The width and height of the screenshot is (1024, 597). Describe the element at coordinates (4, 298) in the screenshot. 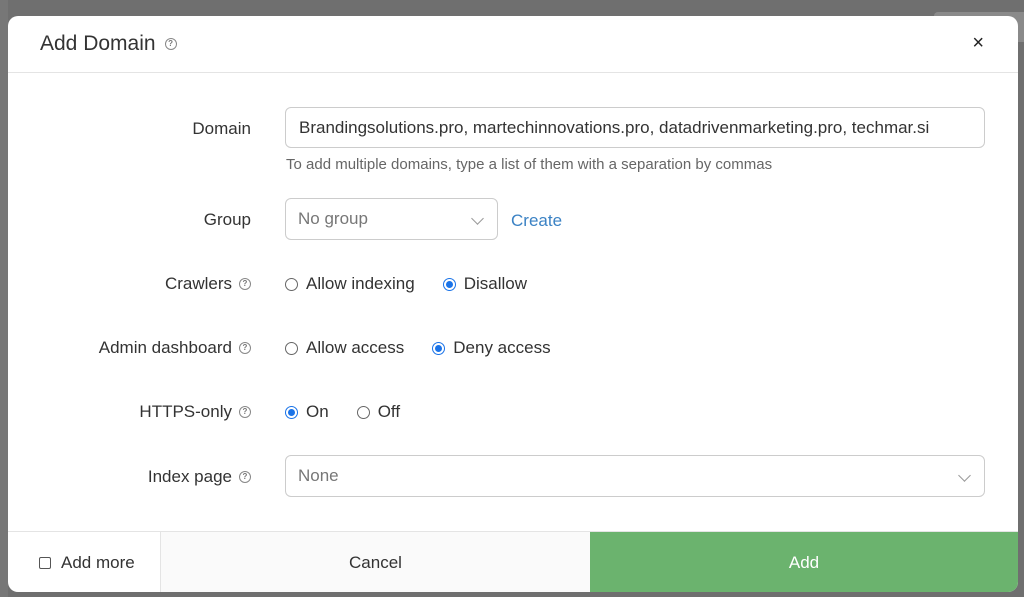

I see `background-sidebar` at that location.